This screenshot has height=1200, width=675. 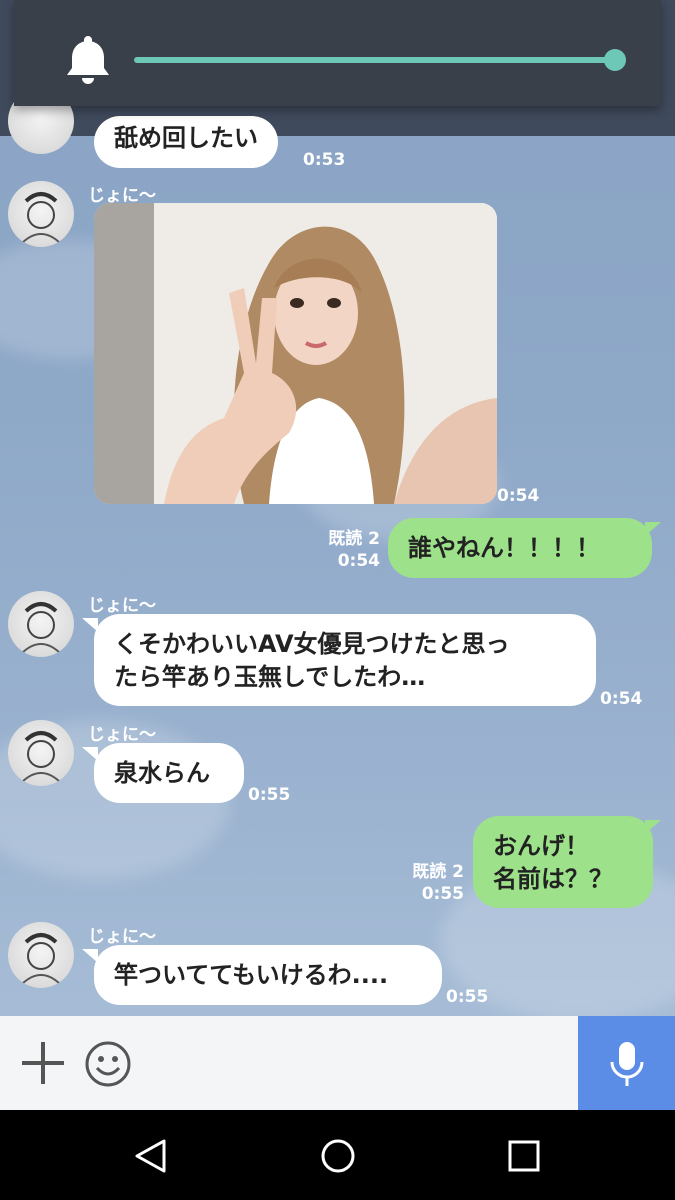 What do you see at coordinates (186, 138) in the screenshot?
I see `message-text: 舐め回したい` at bounding box center [186, 138].